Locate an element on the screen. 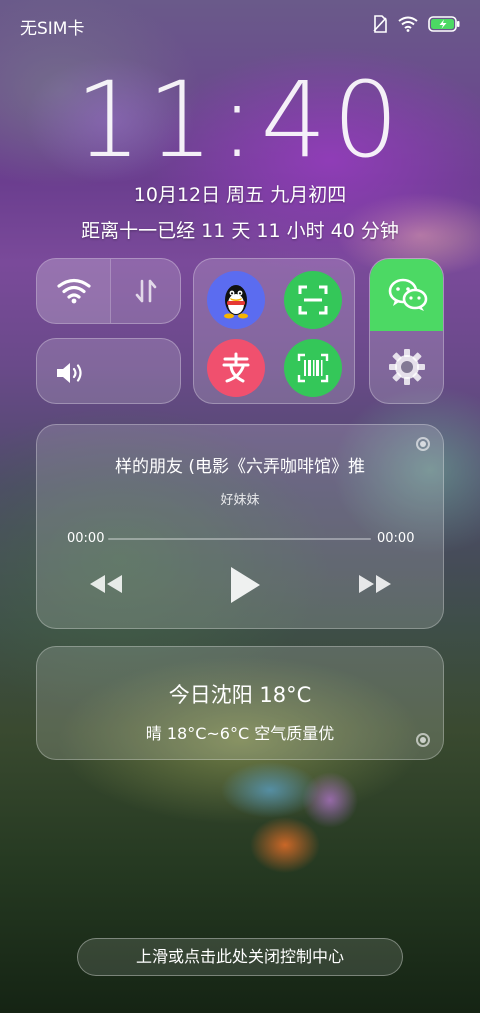  media-duration: 00:00 is located at coordinates (396, 538).